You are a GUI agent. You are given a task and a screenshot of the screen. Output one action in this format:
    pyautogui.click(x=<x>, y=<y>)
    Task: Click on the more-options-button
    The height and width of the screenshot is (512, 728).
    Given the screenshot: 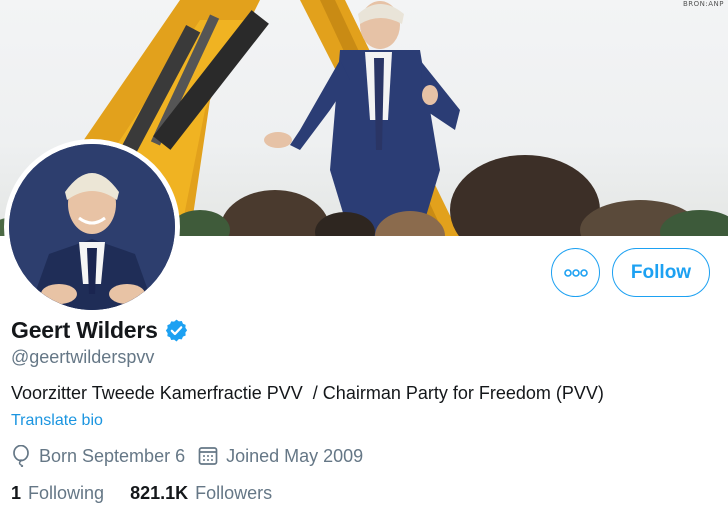 What is the action you would take?
    pyautogui.click(x=575, y=272)
    